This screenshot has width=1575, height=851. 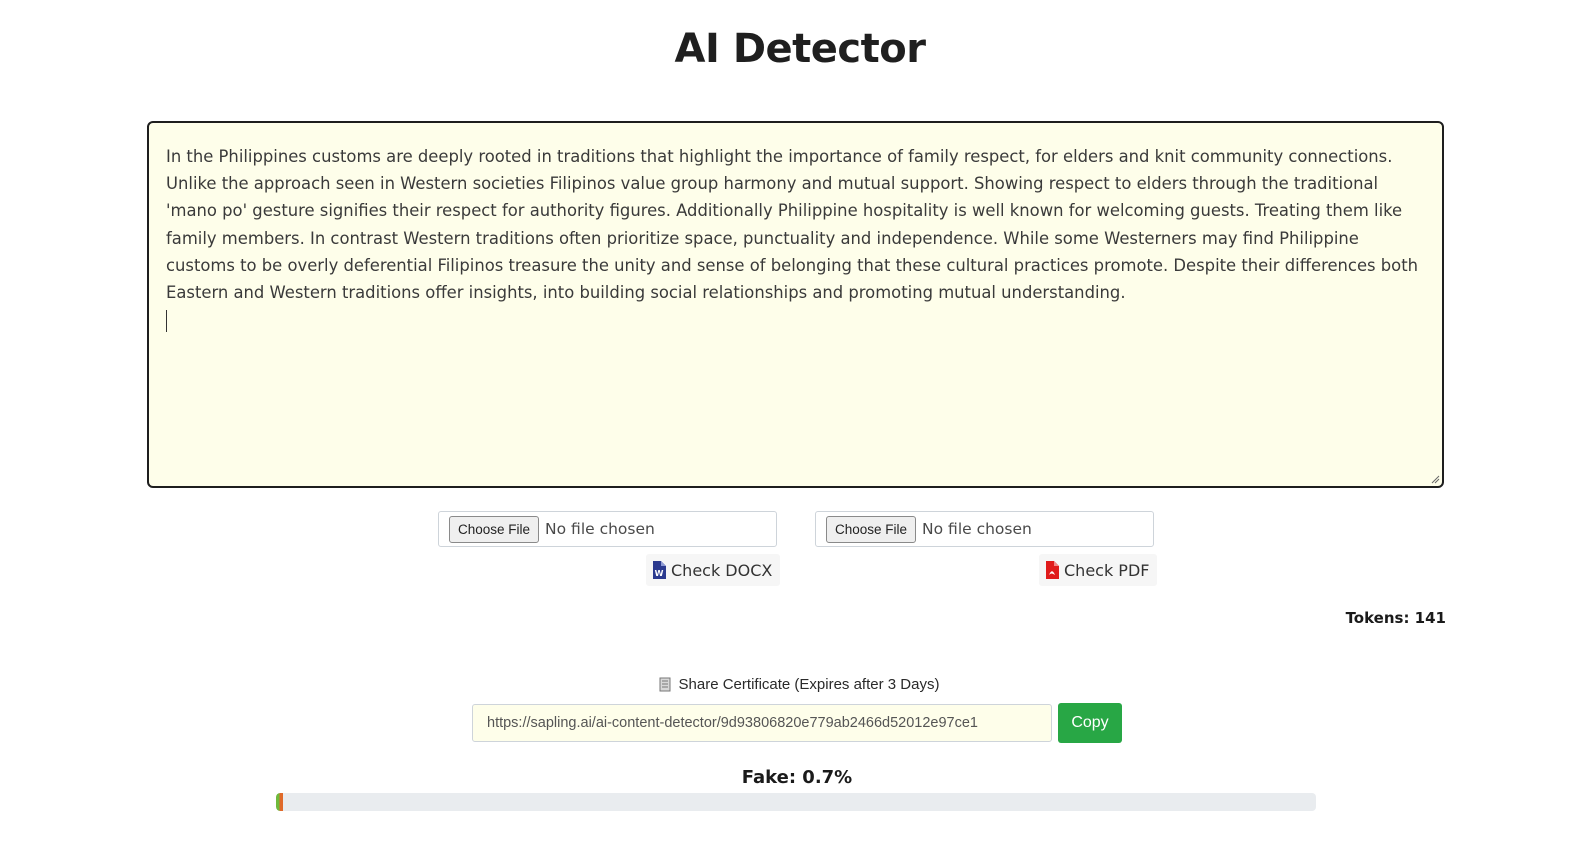 What do you see at coordinates (797, 777) in the screenshot?
I see `fake-score-label: Fake: 0.7%` at bounding box center [797, 777].